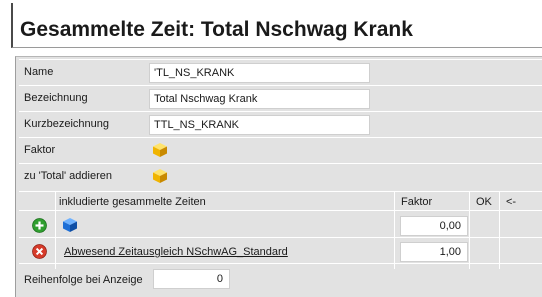 The image size is (542, 297). What do you see at coordinates (259, 99) in the screenshot?
I see `bezeichnung-field: Total Nschwag Krank` at bounding box center [259, 99].